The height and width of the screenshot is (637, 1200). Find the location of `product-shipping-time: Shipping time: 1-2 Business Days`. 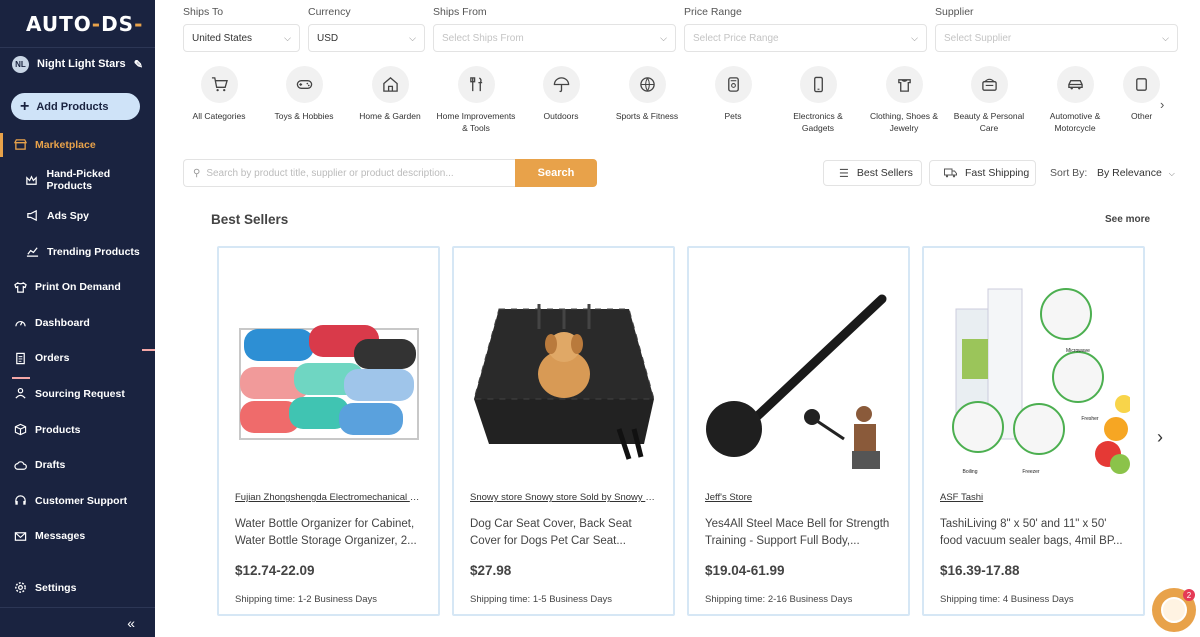

product-shipping-time: Shipping time: 1-2 Business Days is located at coordinates (306, 599).